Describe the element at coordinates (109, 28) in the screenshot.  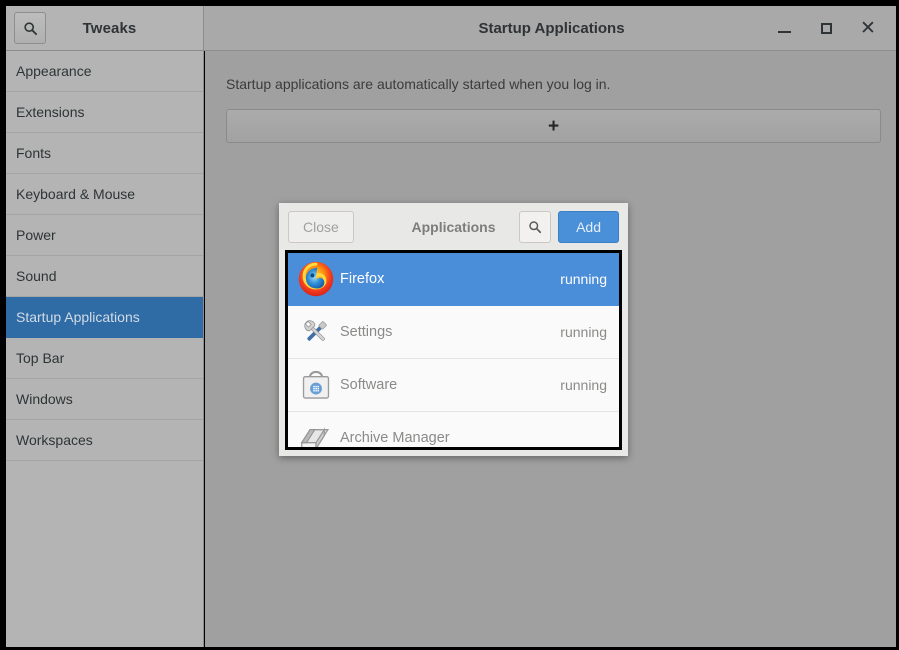
I see `app-title: Tweaks` at that location.